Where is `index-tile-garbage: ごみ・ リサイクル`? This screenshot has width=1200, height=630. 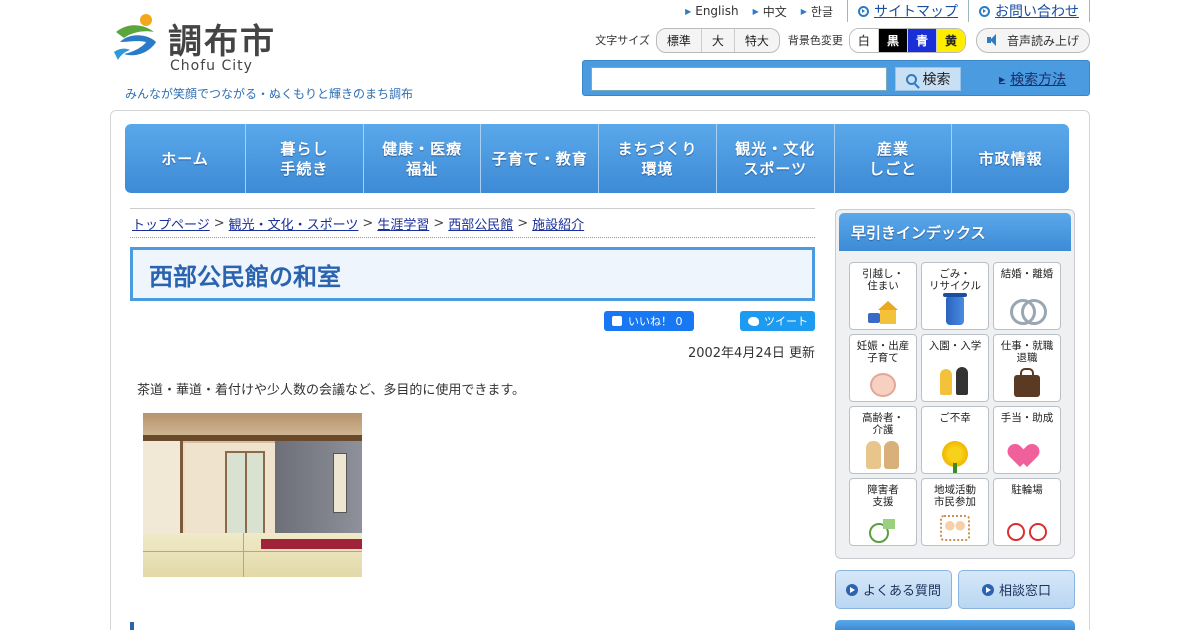
index-tile-garbage: ごみ・ リサイクル is located at coordinates (955, 296).